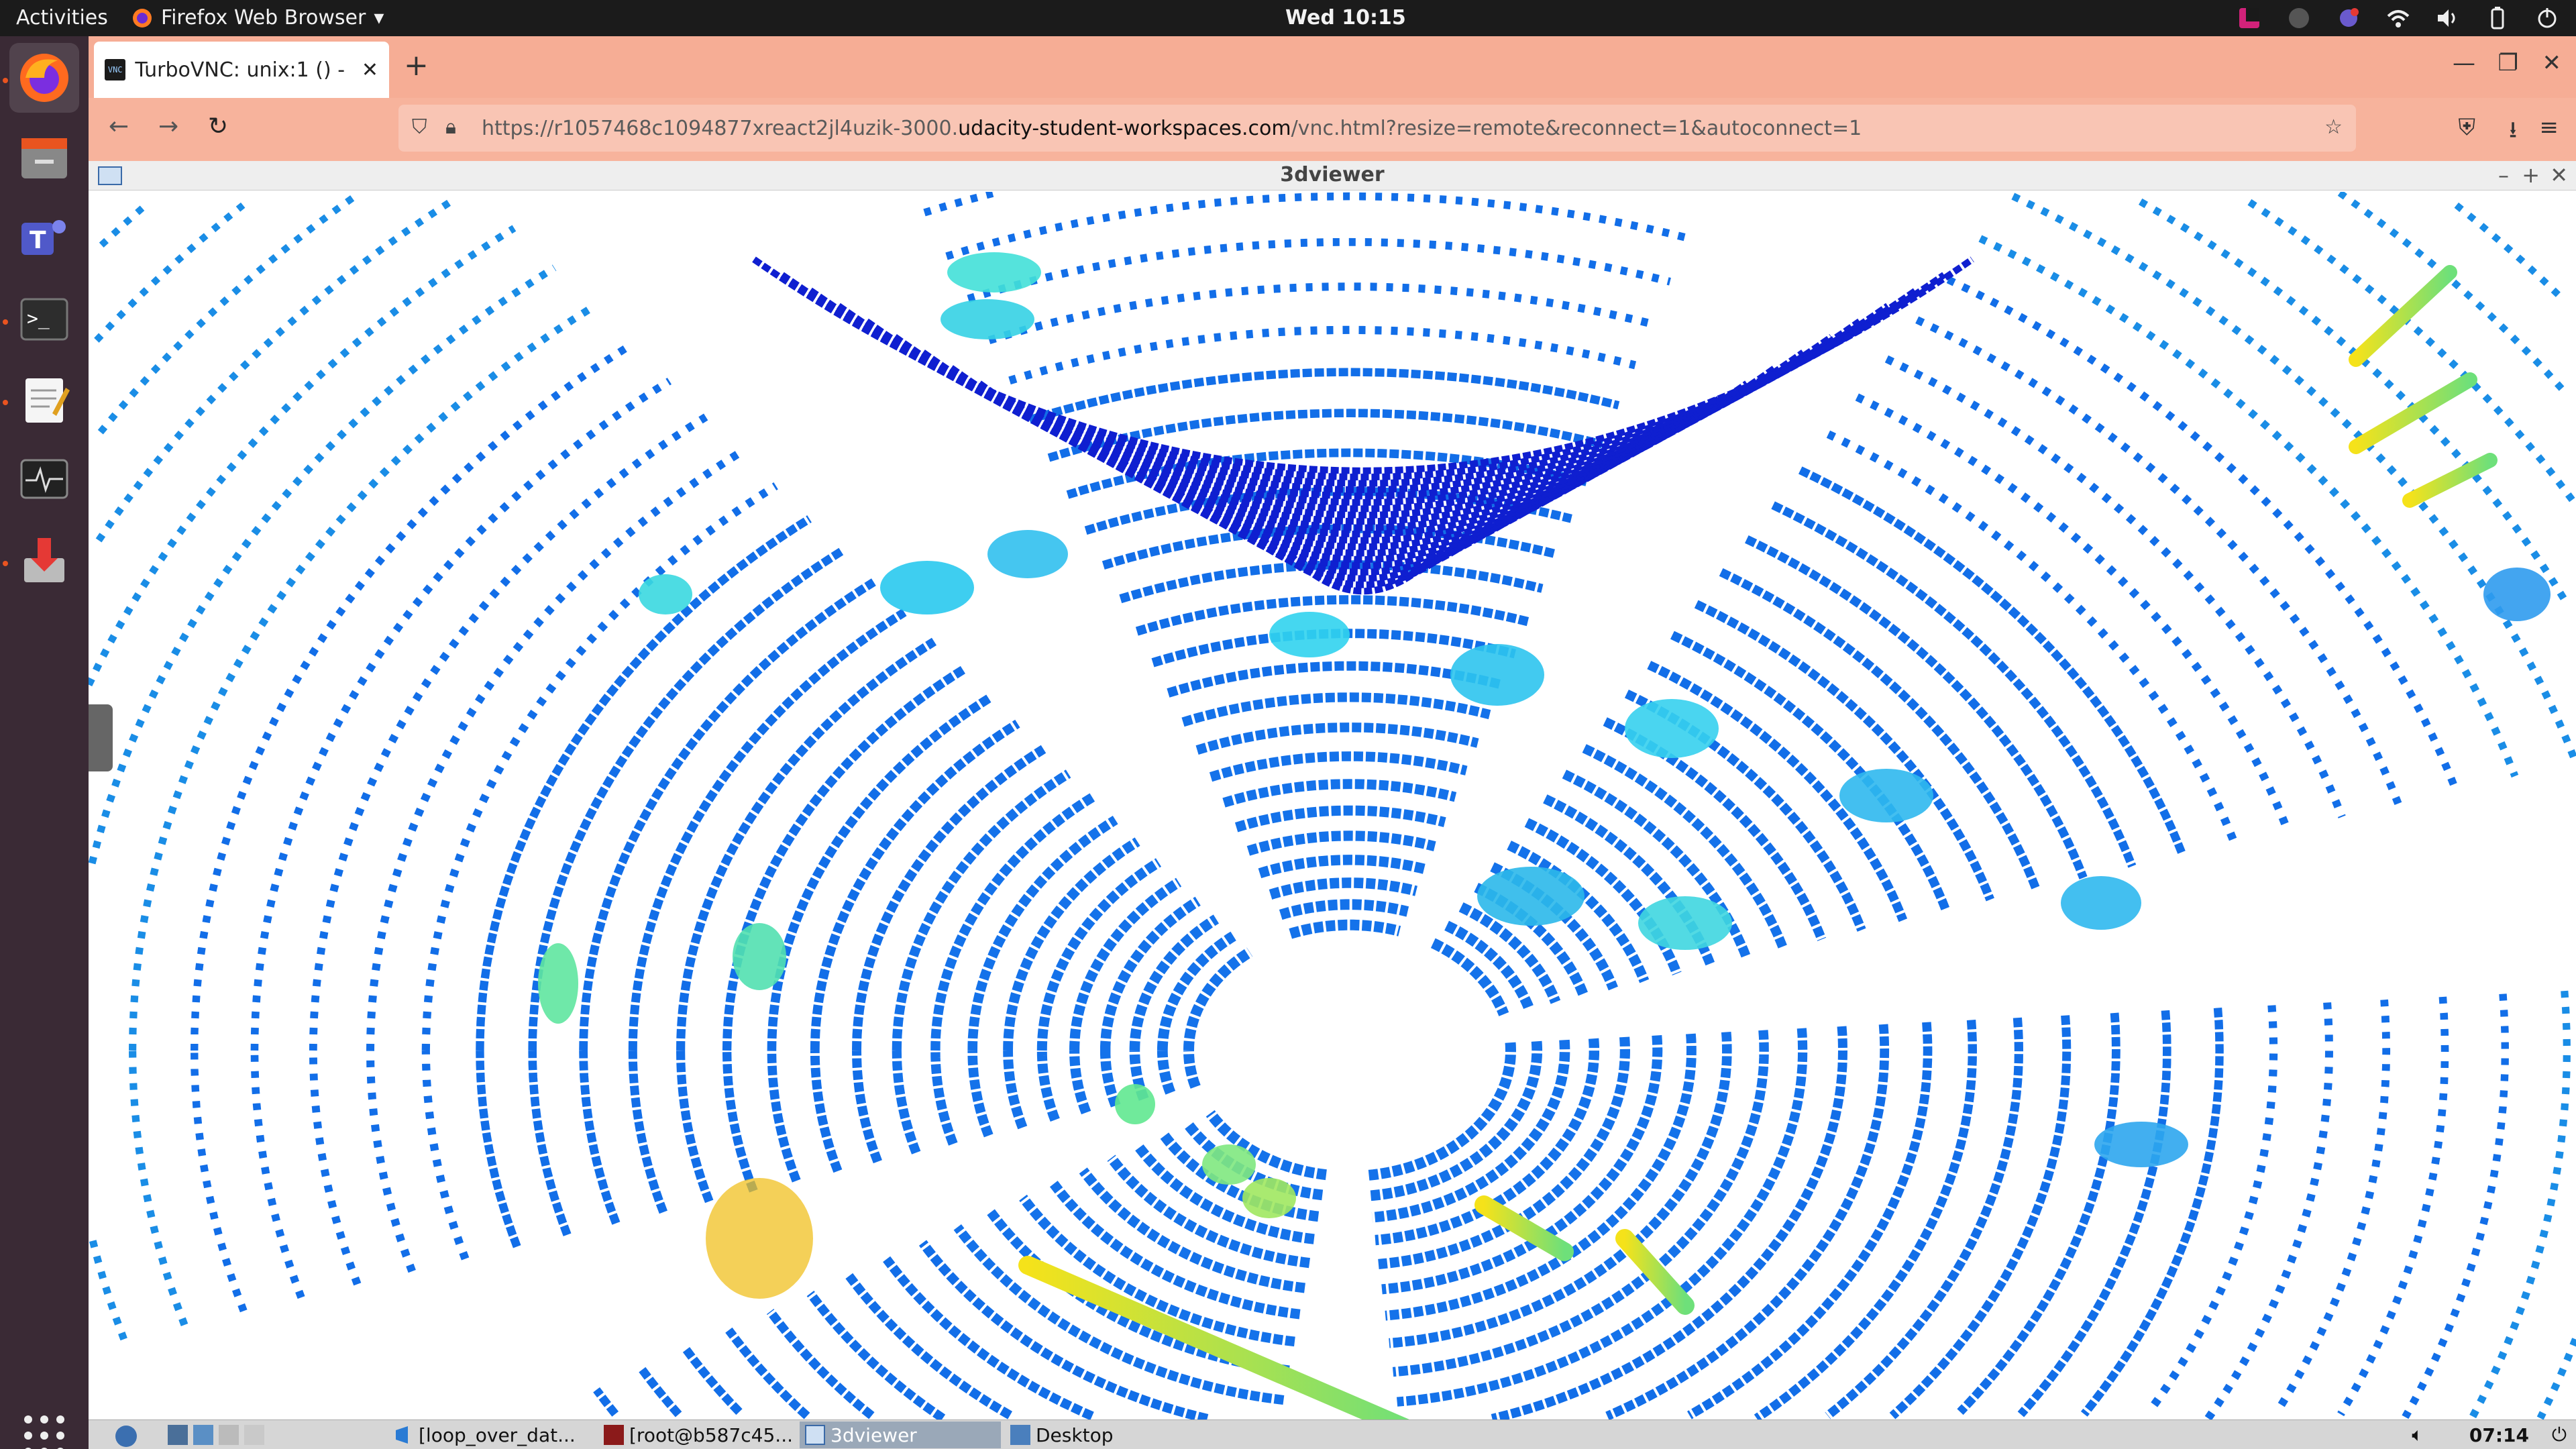  I want to click on dock-firefox, so click(44, 78).